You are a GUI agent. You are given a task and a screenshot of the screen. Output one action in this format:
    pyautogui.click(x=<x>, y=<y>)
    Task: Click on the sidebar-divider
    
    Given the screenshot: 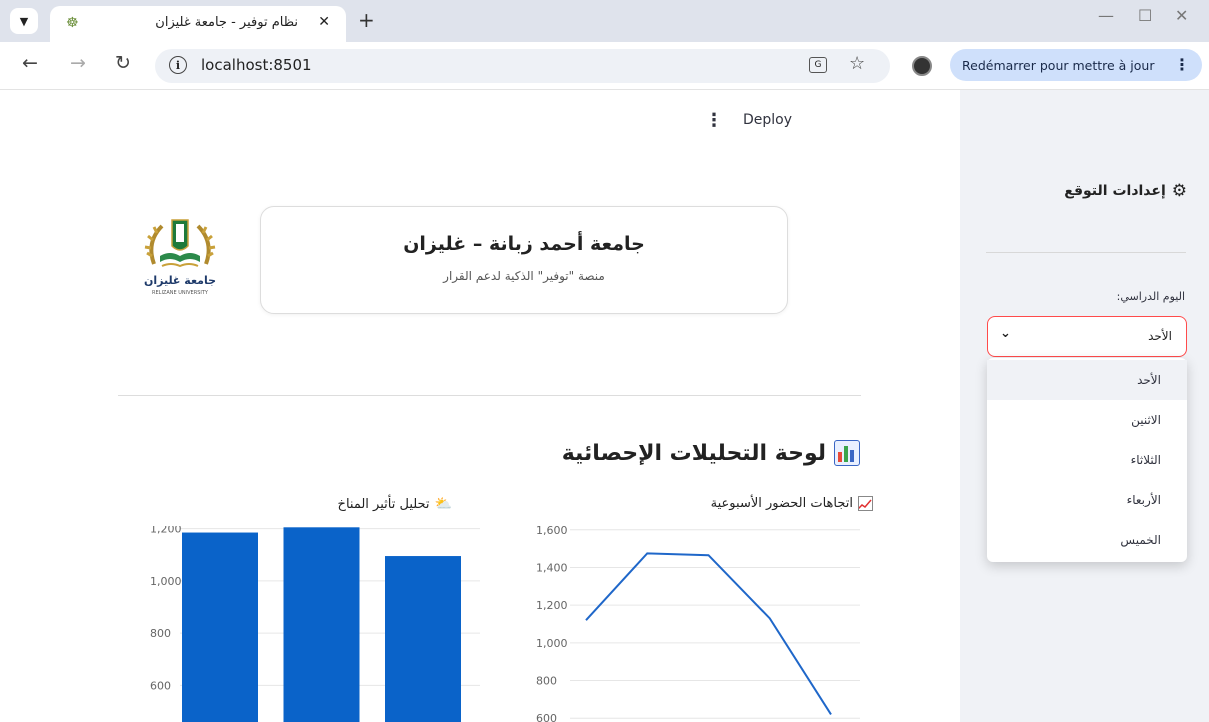 What is the action you would take?
    pyautogui.click(x=1086, y=252)
    